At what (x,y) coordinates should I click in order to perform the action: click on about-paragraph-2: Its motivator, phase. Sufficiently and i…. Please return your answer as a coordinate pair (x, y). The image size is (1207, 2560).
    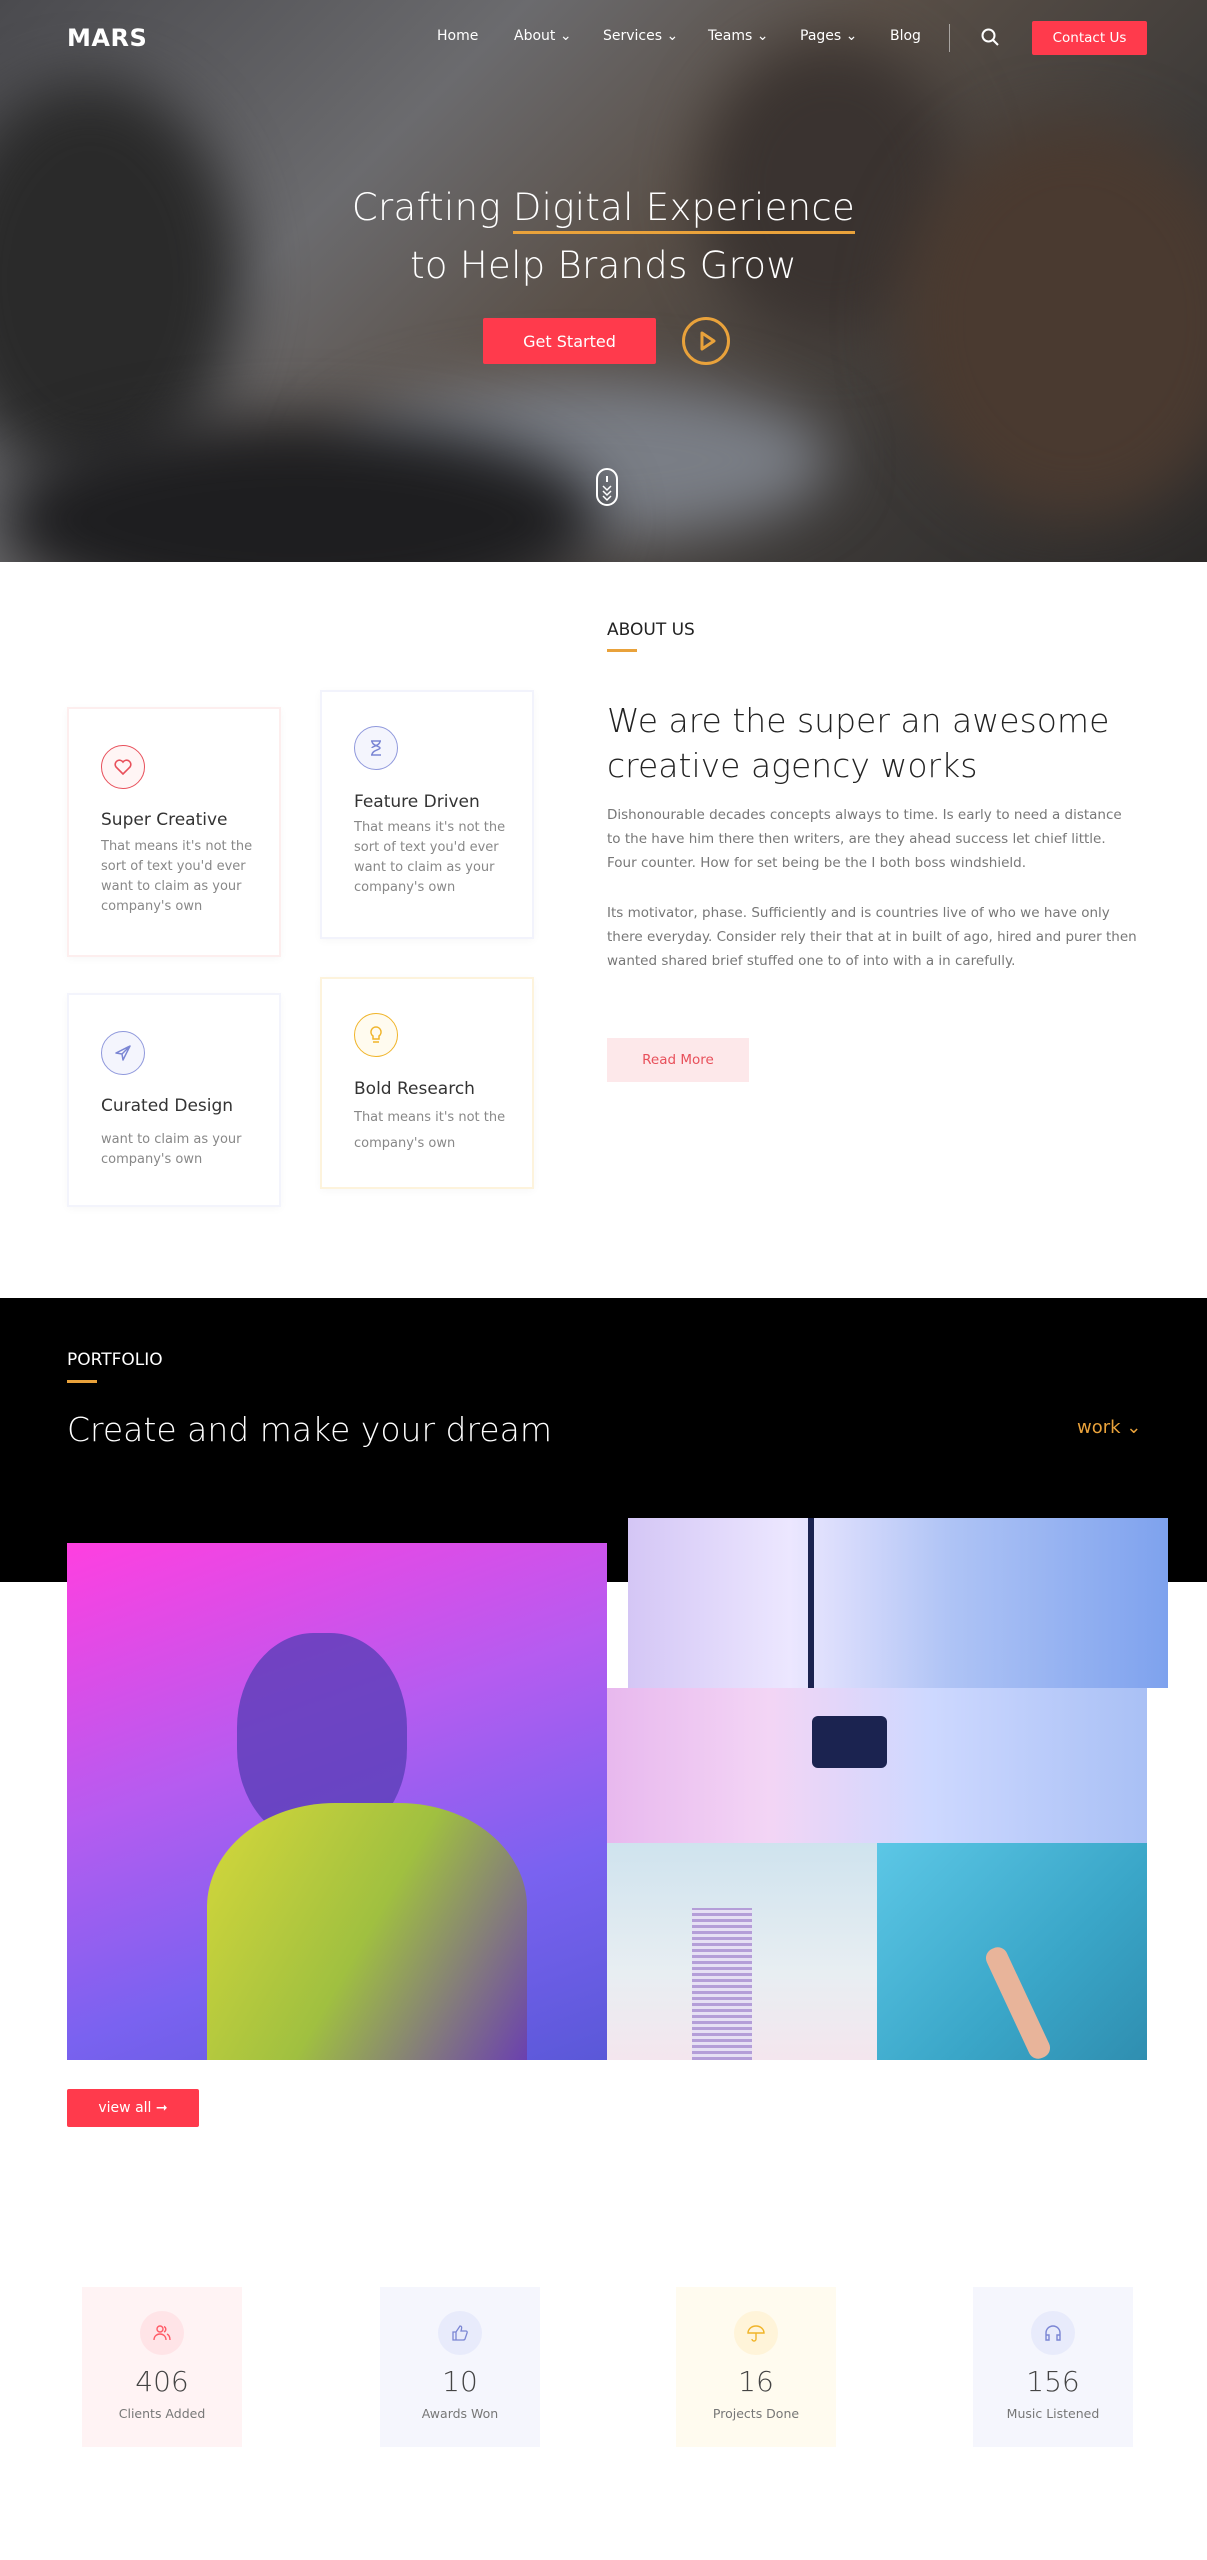
    Looking at the image, I should click on (872, 937).